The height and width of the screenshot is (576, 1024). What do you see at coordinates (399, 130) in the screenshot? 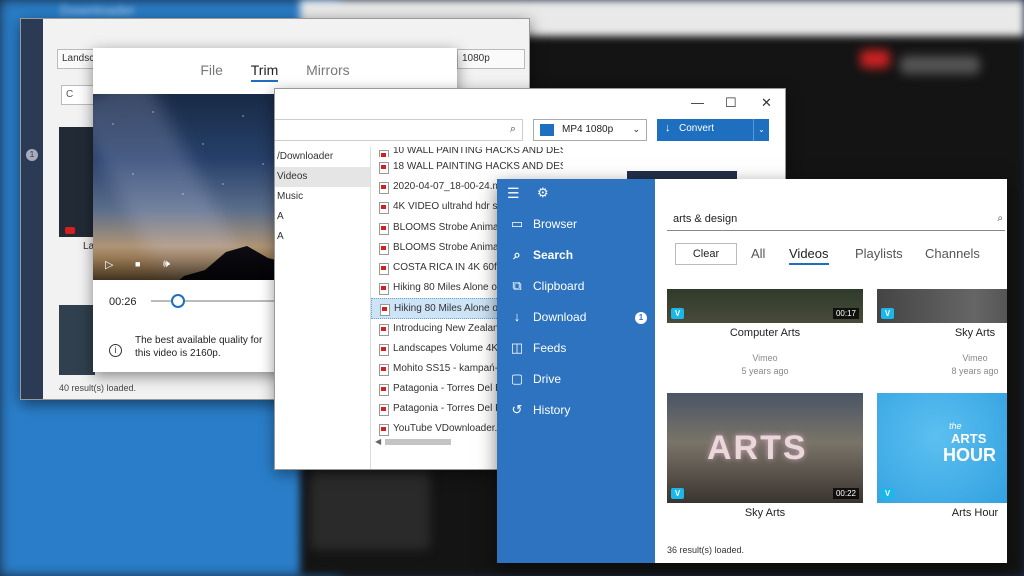
I see `converter-search-input: ⌕` at bounding box center [399, 130].